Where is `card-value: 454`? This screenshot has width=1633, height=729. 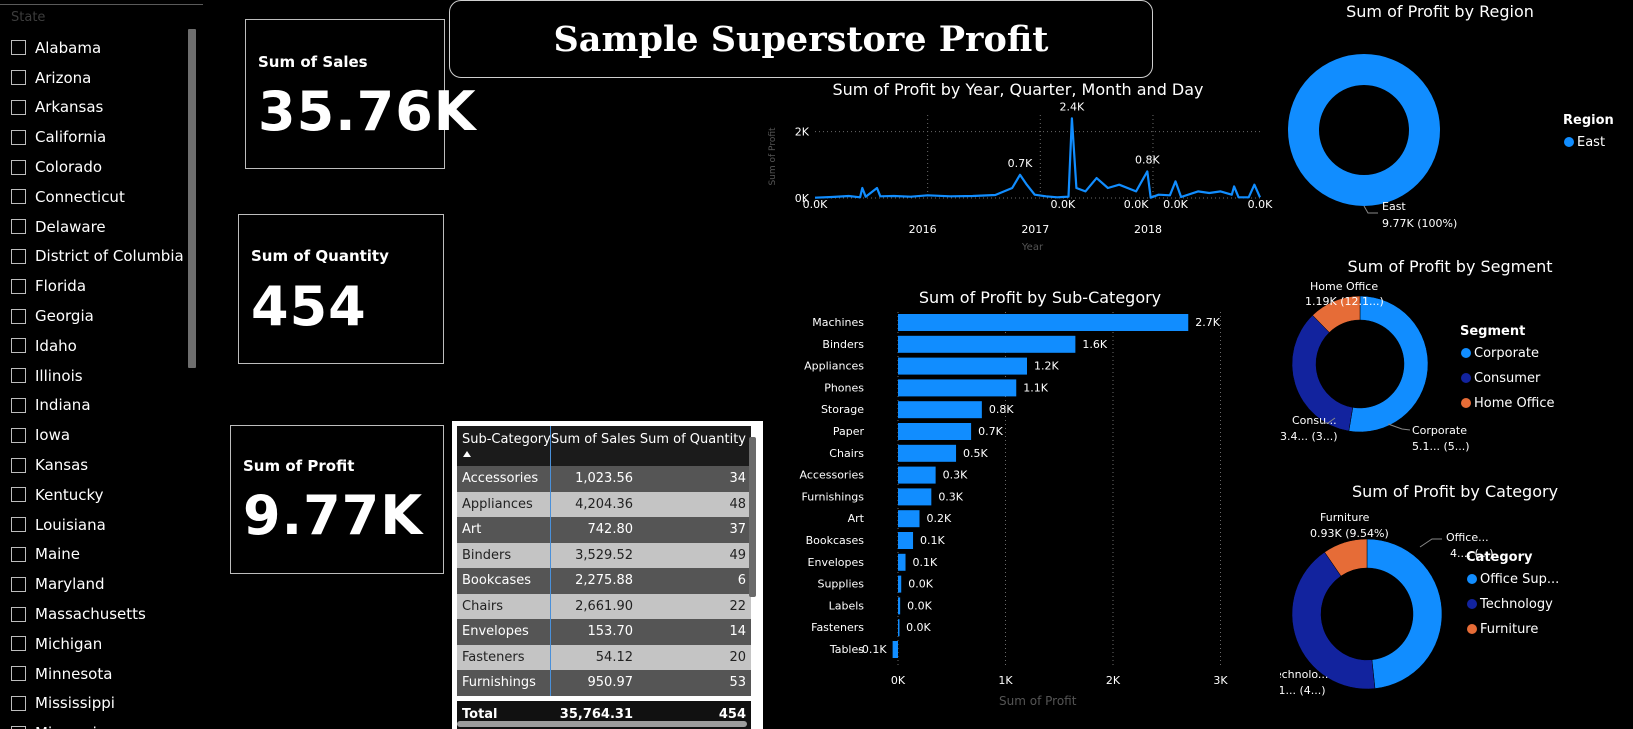 card-value: 454 is located at coordinates (309, 306).